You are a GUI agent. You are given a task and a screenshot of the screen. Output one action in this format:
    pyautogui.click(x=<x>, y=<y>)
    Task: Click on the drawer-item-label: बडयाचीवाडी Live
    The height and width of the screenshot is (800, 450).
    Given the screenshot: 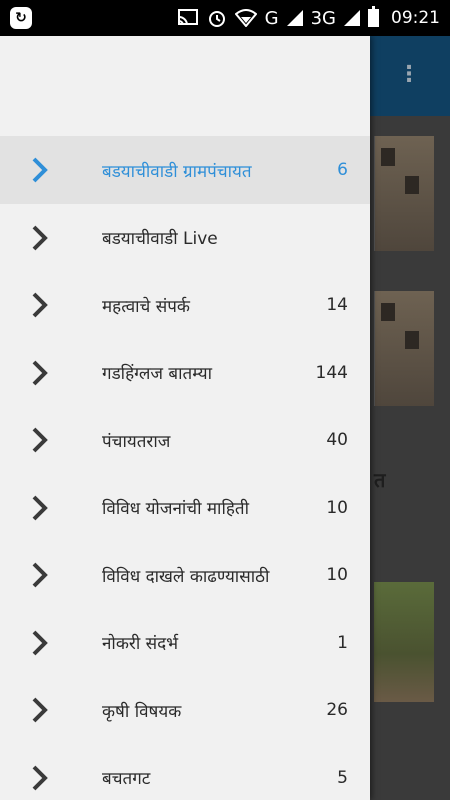 What is the action you would take?
    pyautogui.click(x=160, y=239)
    